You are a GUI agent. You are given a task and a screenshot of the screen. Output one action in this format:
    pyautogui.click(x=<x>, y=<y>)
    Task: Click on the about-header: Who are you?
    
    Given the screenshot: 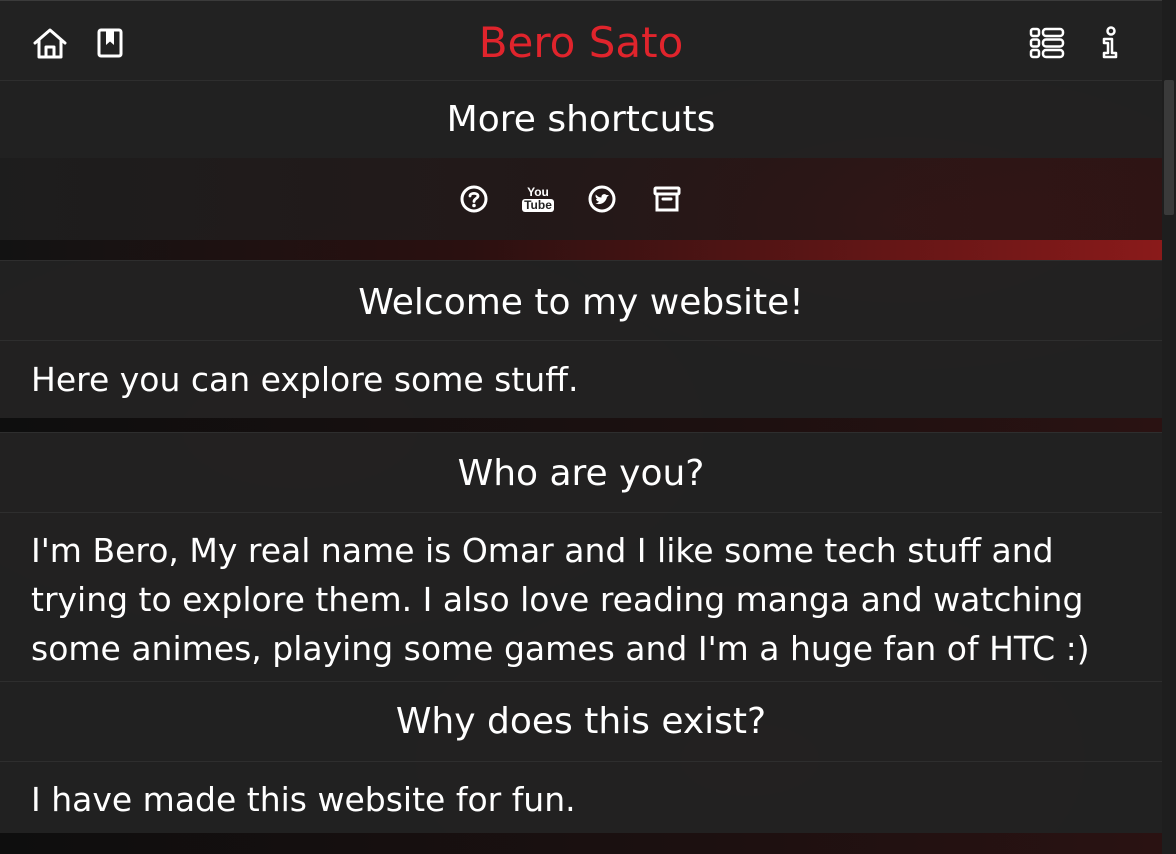 What is the action you would take?
    pyautogui.click(x=581, y=472)
    